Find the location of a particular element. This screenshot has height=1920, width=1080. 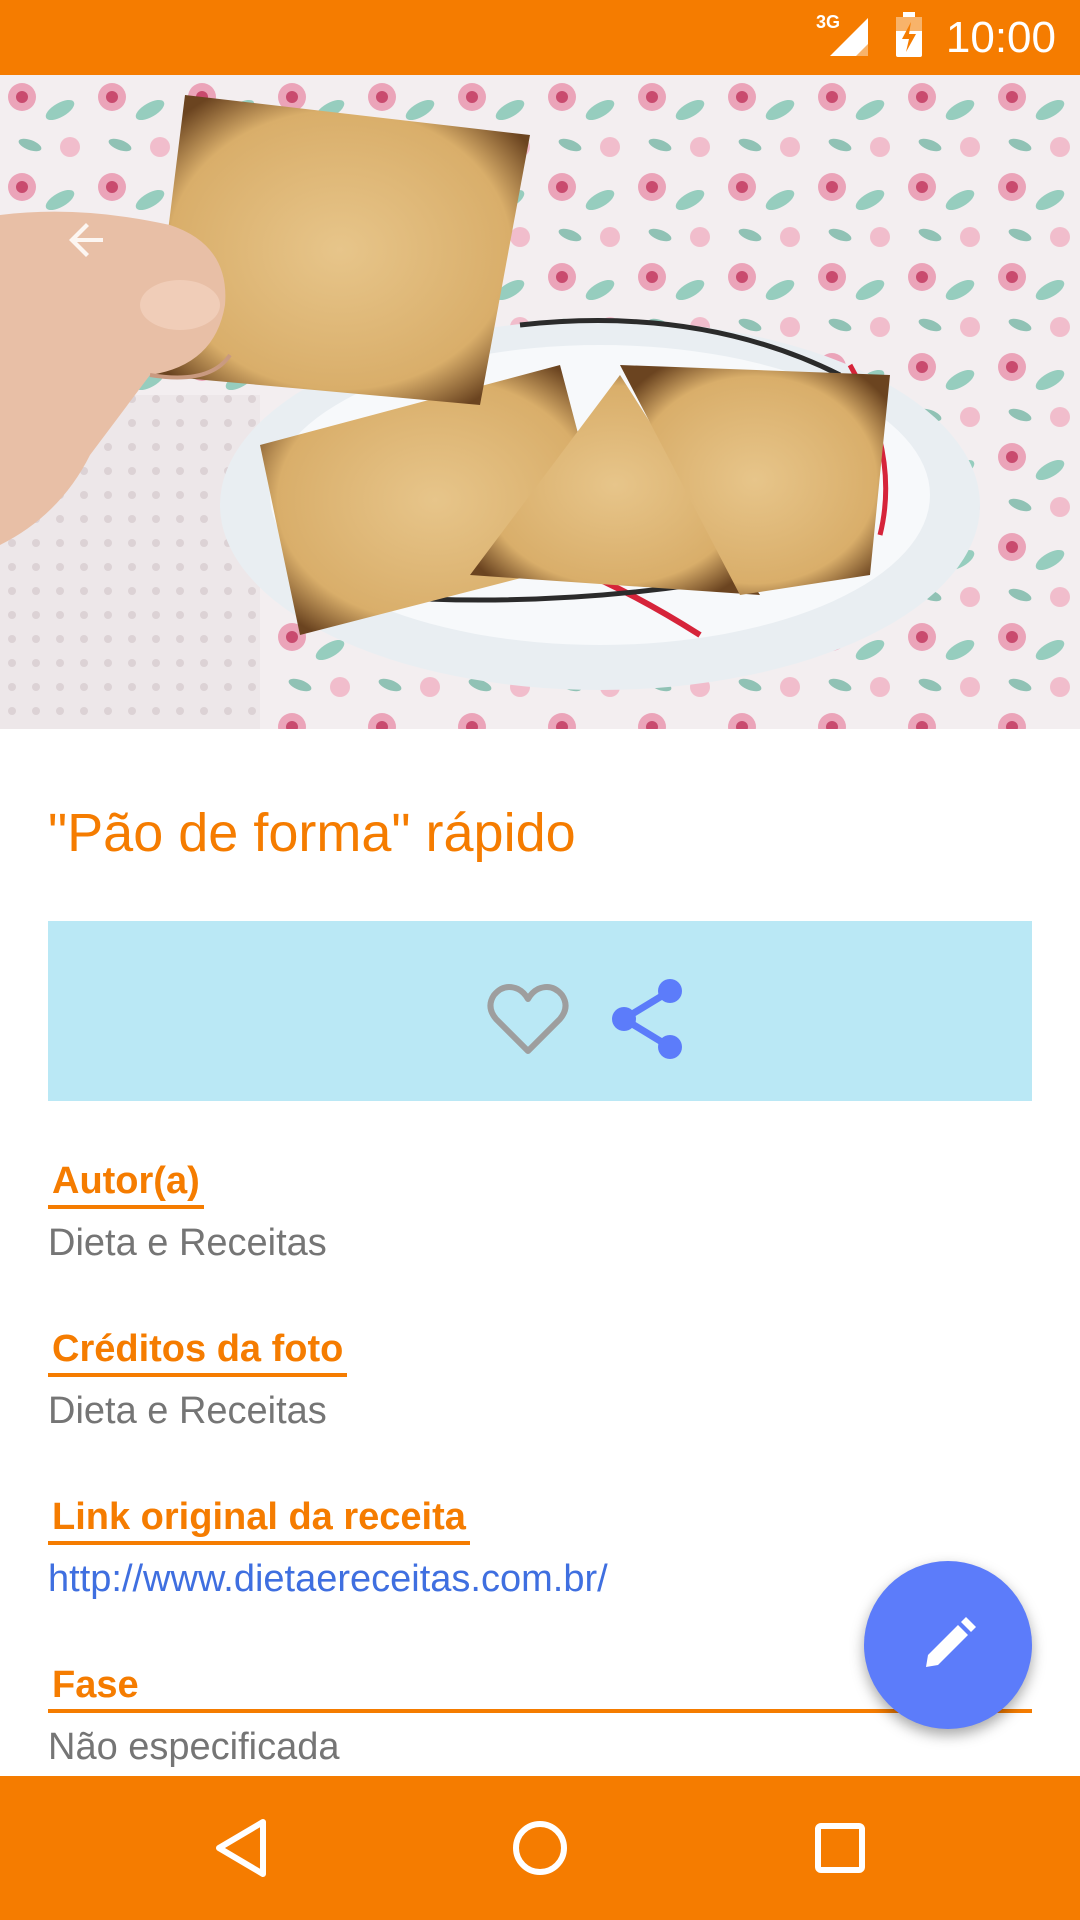

edit-fab is located at coordinates (948, 1645).